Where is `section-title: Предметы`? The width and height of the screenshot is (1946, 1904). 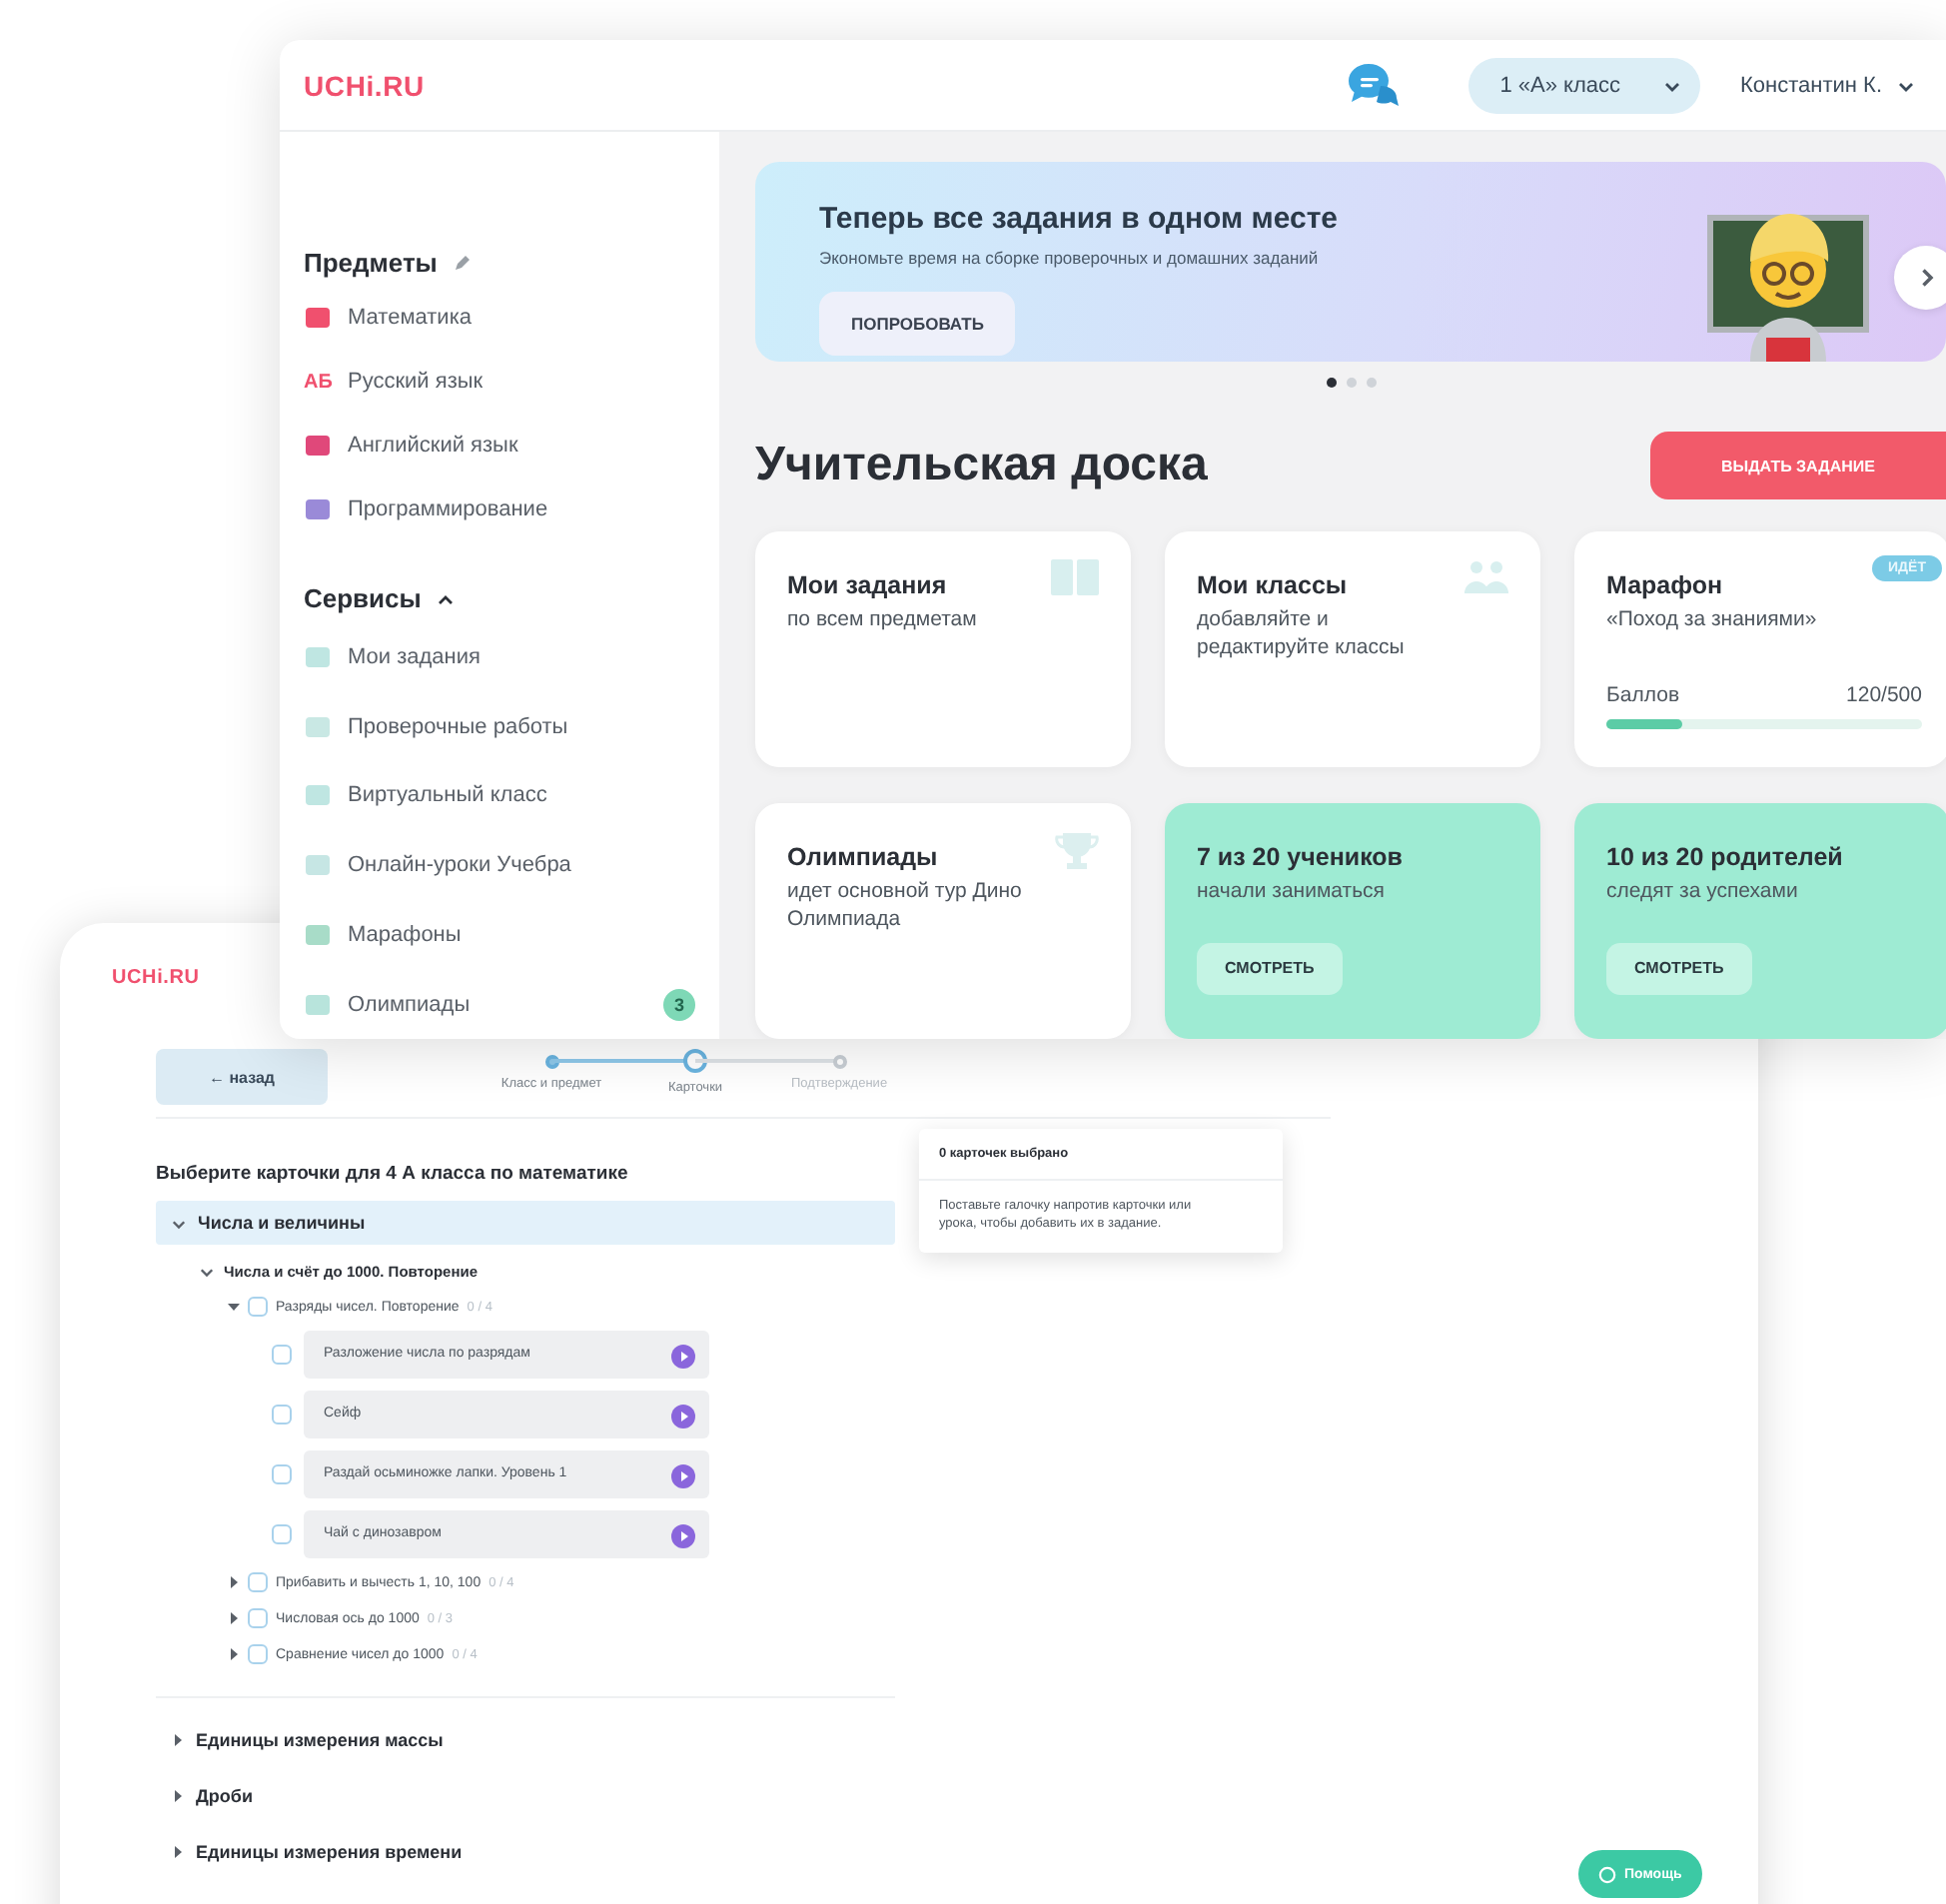 section-title: Предметы is located at coordinates (371, 263).